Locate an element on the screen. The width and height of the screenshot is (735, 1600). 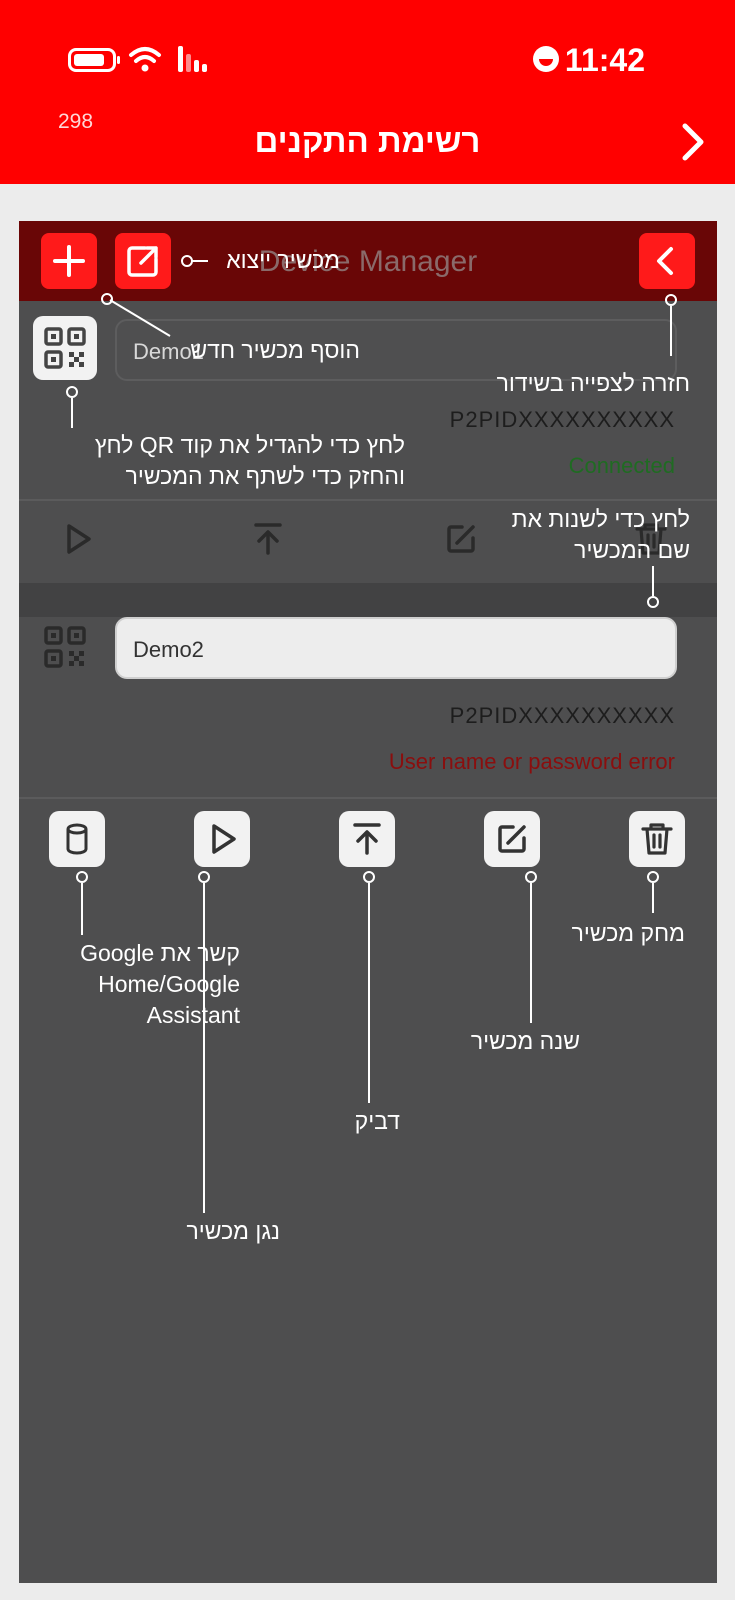
annotation-back: חזרה לצפייה בשידור is located at coordinates (593, 383).